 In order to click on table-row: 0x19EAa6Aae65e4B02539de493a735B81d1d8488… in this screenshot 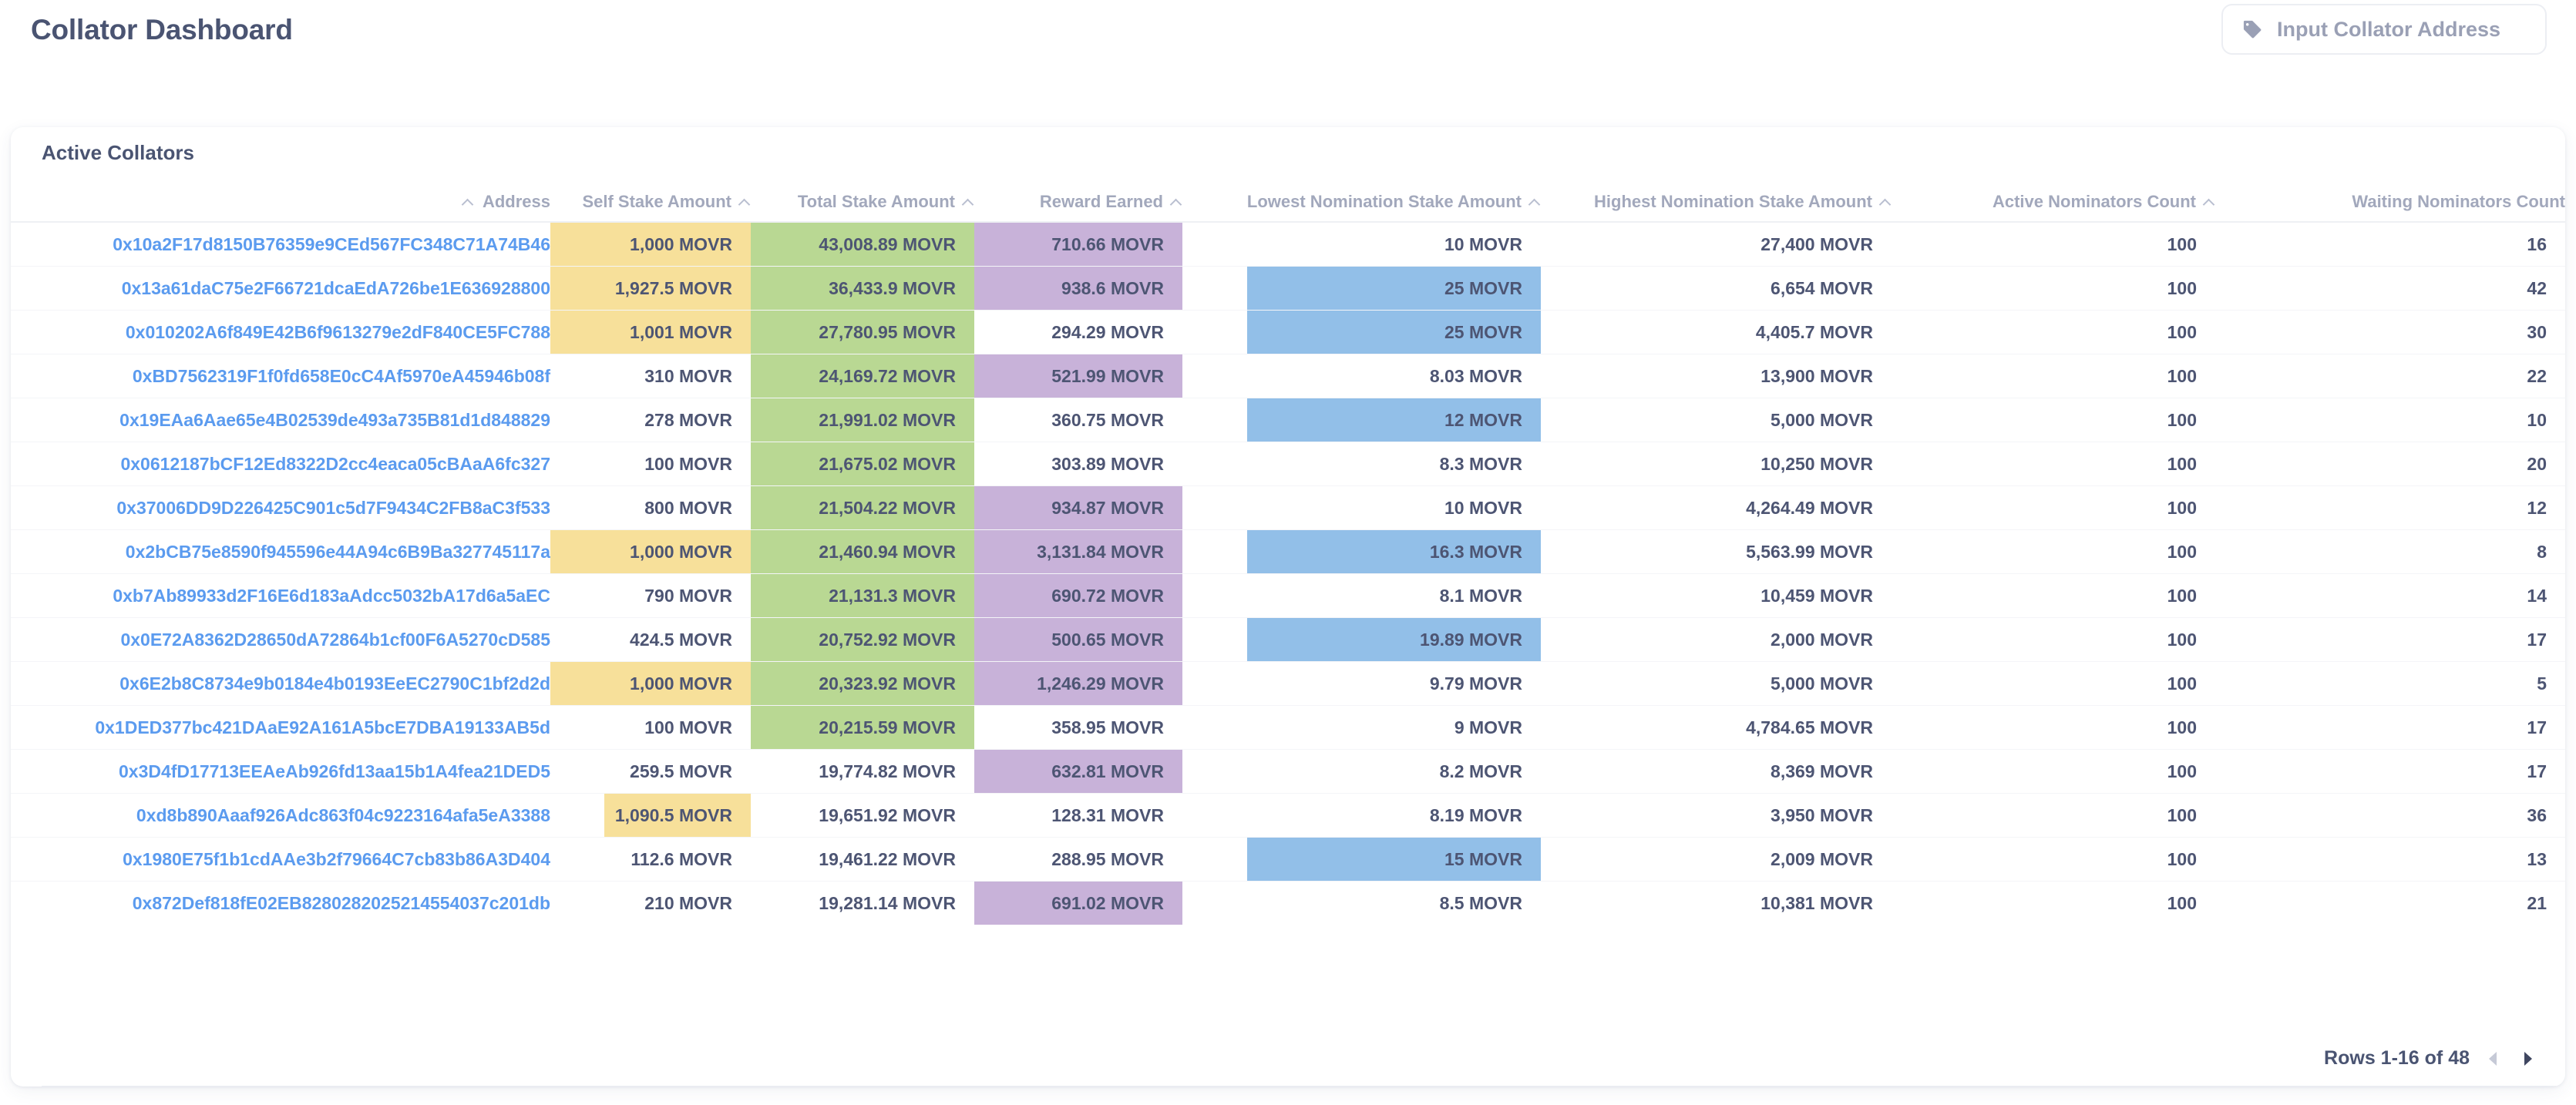, I will do `click(1288, 420)`.